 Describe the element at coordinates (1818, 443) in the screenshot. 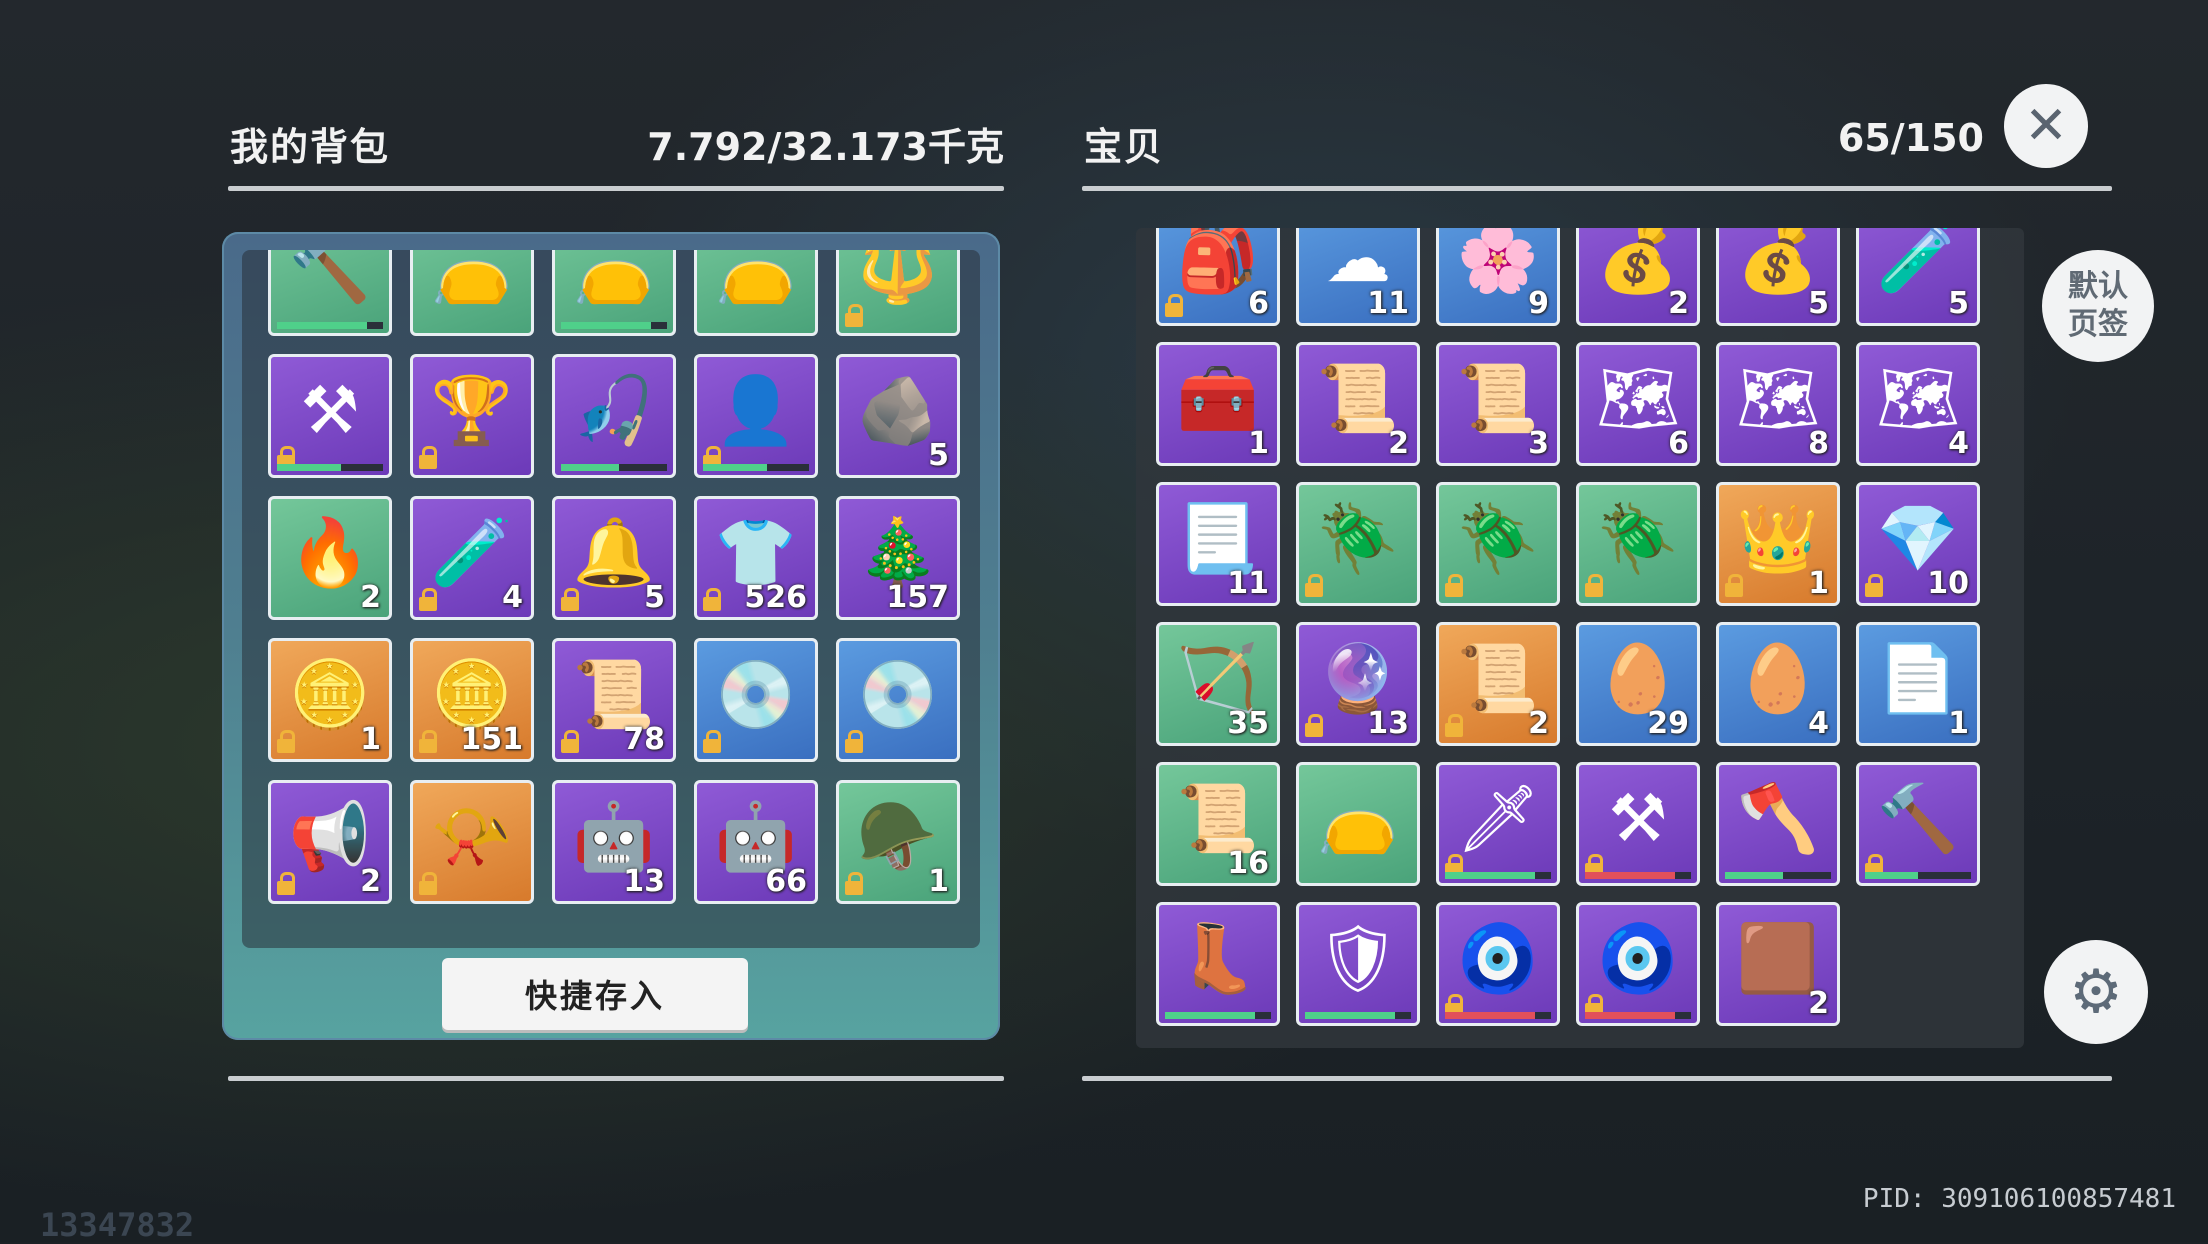

I see `item-count: 8` at that location.